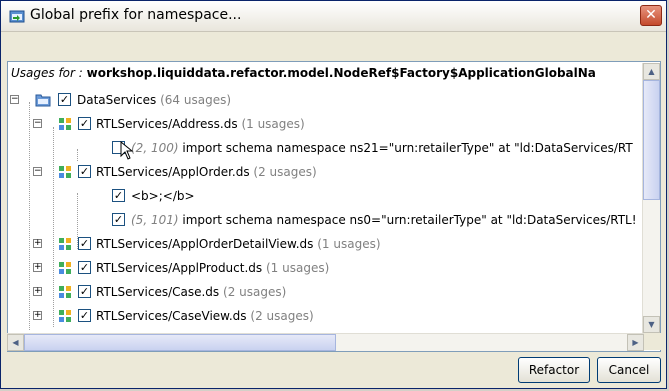 This screenshot has width=669, height=391. I want to click on usage-text: <b>;</b>, so click(163, 196).